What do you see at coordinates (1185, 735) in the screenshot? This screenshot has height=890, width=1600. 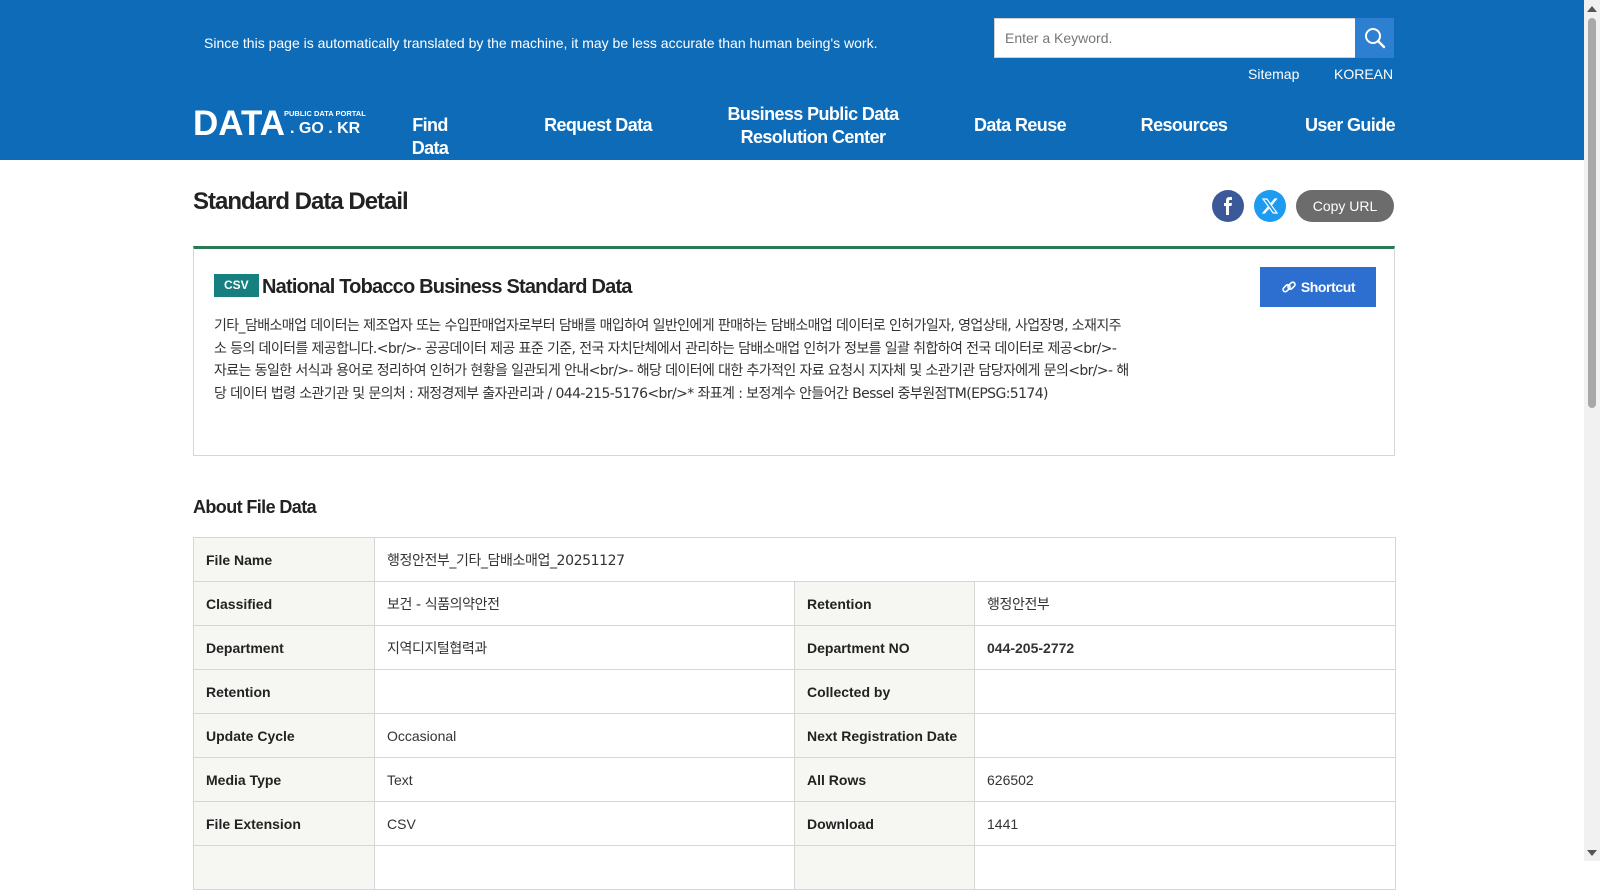 I see `next-registration-value` at bounding box center [1185, 735].